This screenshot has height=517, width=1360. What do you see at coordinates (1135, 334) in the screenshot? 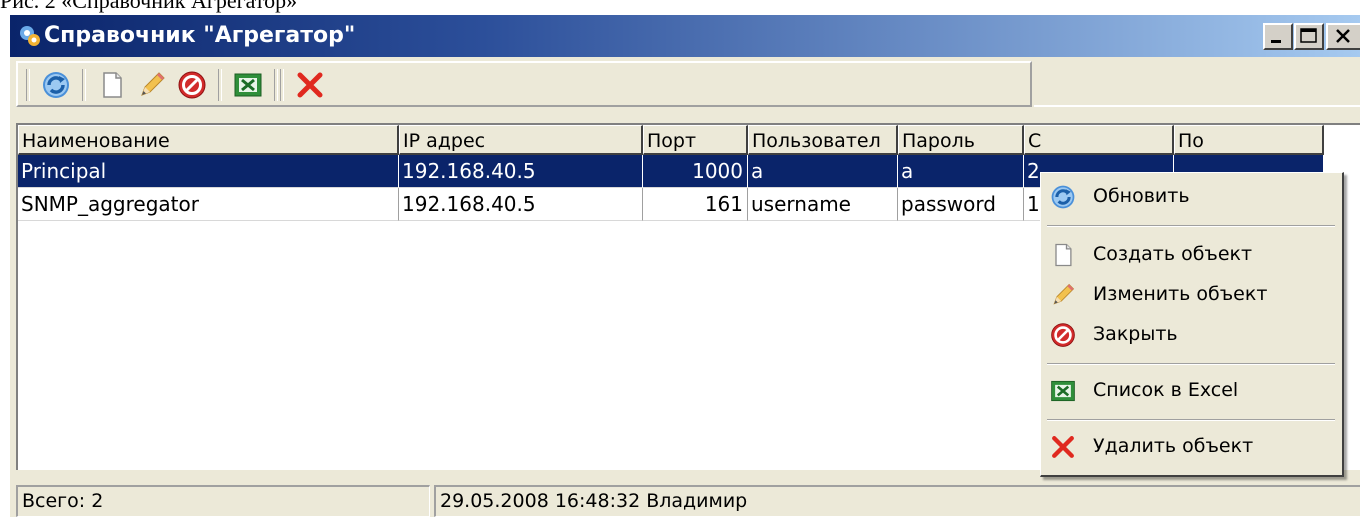
I see `menu-item-label: Закрыть` at bounding box center [1135, 334].